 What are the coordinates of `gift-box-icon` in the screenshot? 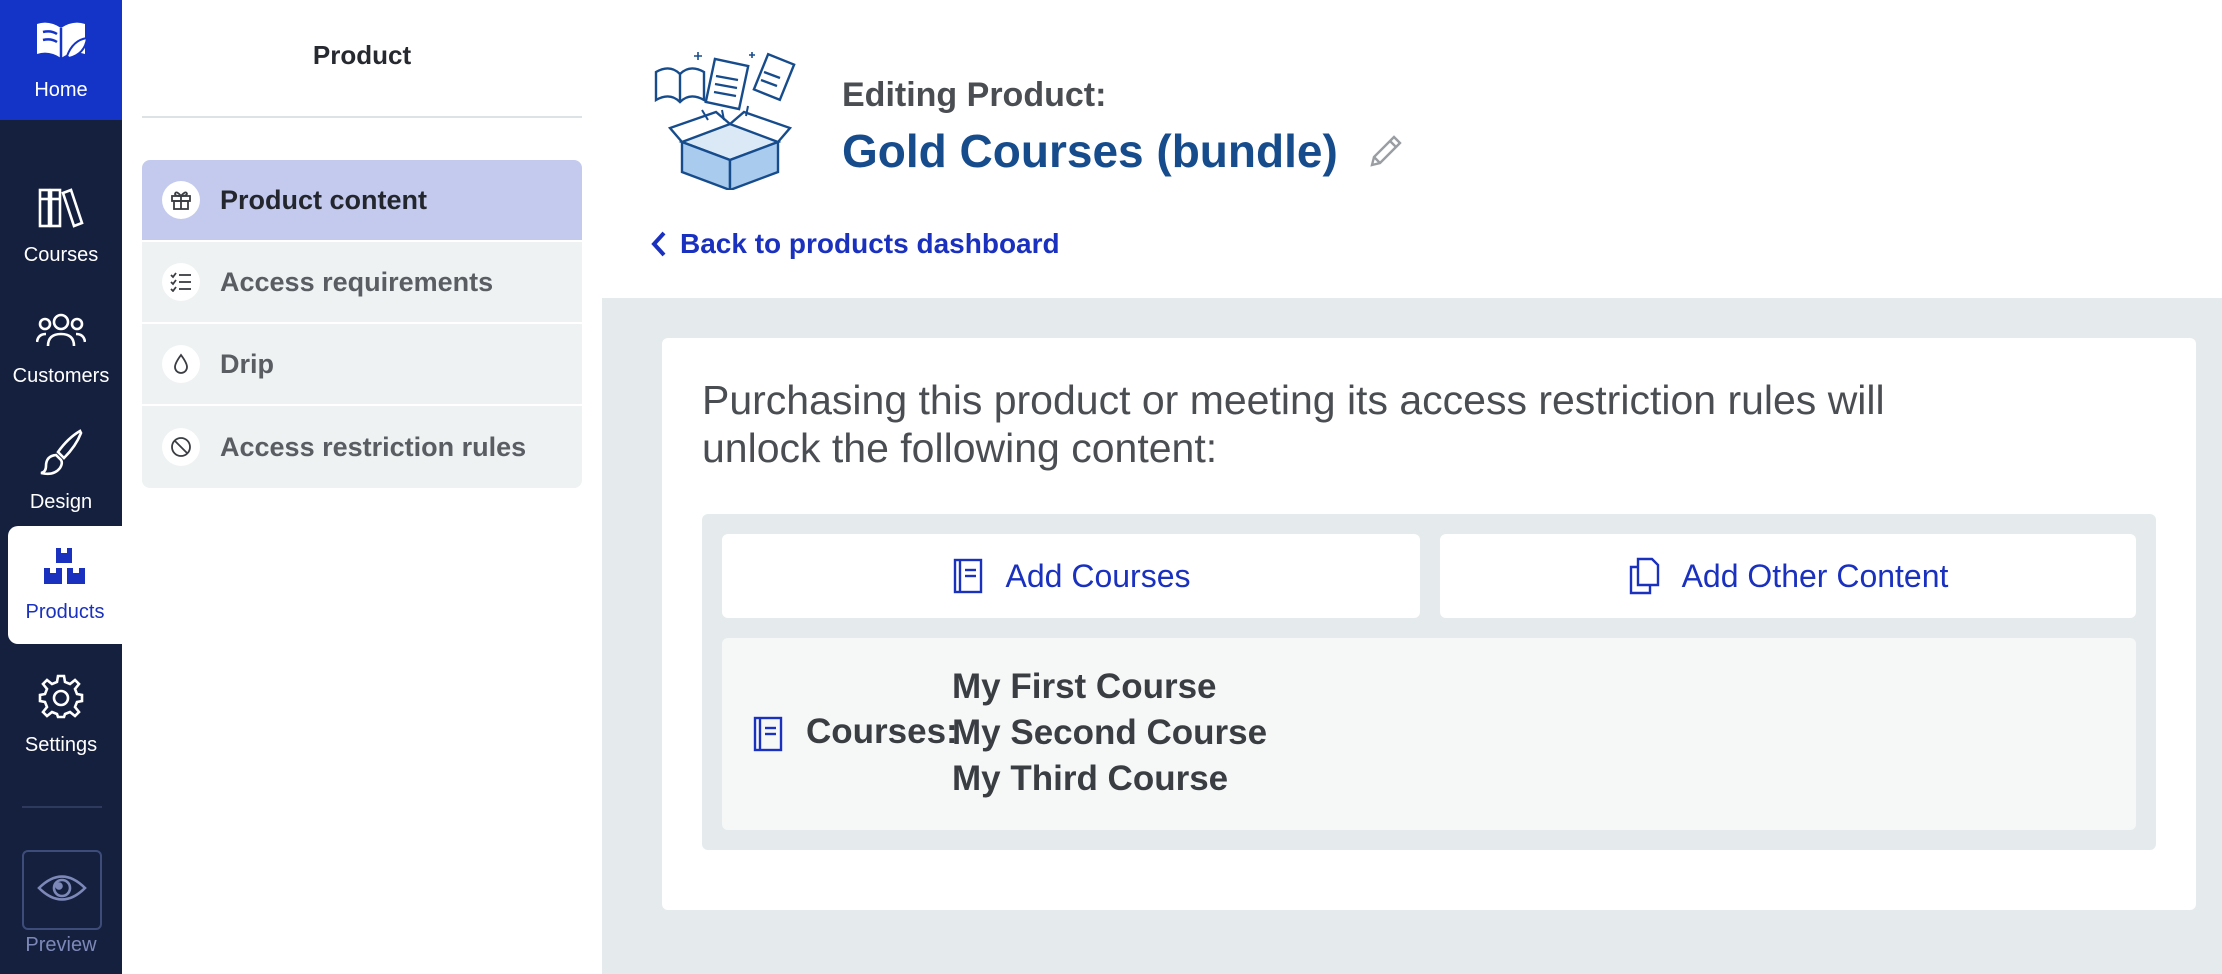 It's located at (181, 200).